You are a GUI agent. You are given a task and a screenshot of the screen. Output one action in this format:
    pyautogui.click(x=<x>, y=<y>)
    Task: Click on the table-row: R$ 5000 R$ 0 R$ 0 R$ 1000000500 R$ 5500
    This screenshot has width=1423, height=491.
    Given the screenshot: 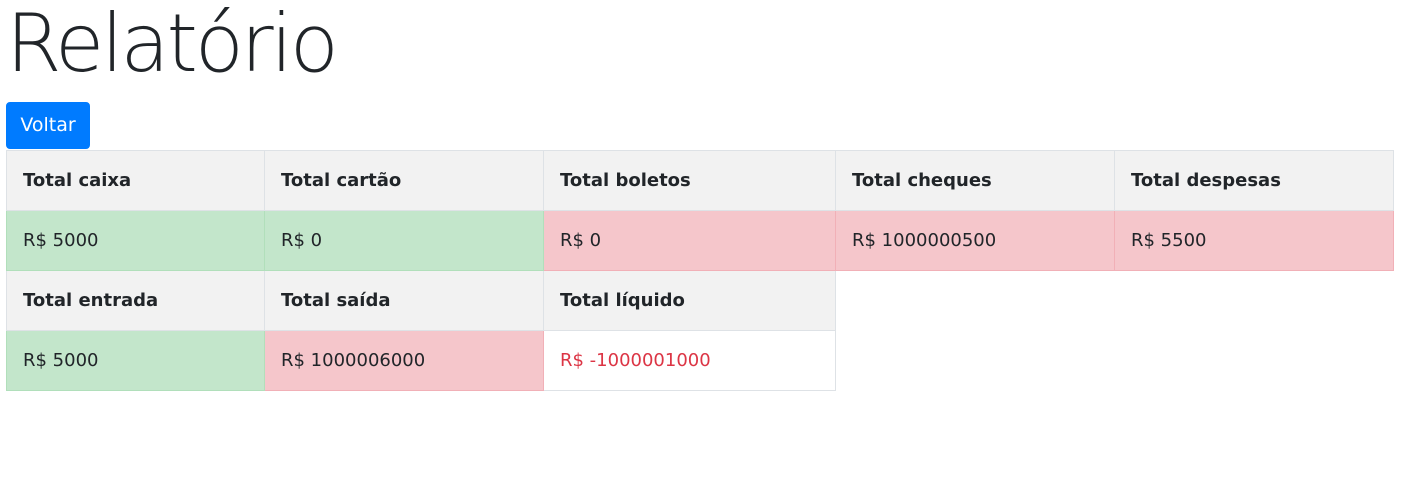 What is the action you would take?
    pyautogui.click(x=700, y=240)
    